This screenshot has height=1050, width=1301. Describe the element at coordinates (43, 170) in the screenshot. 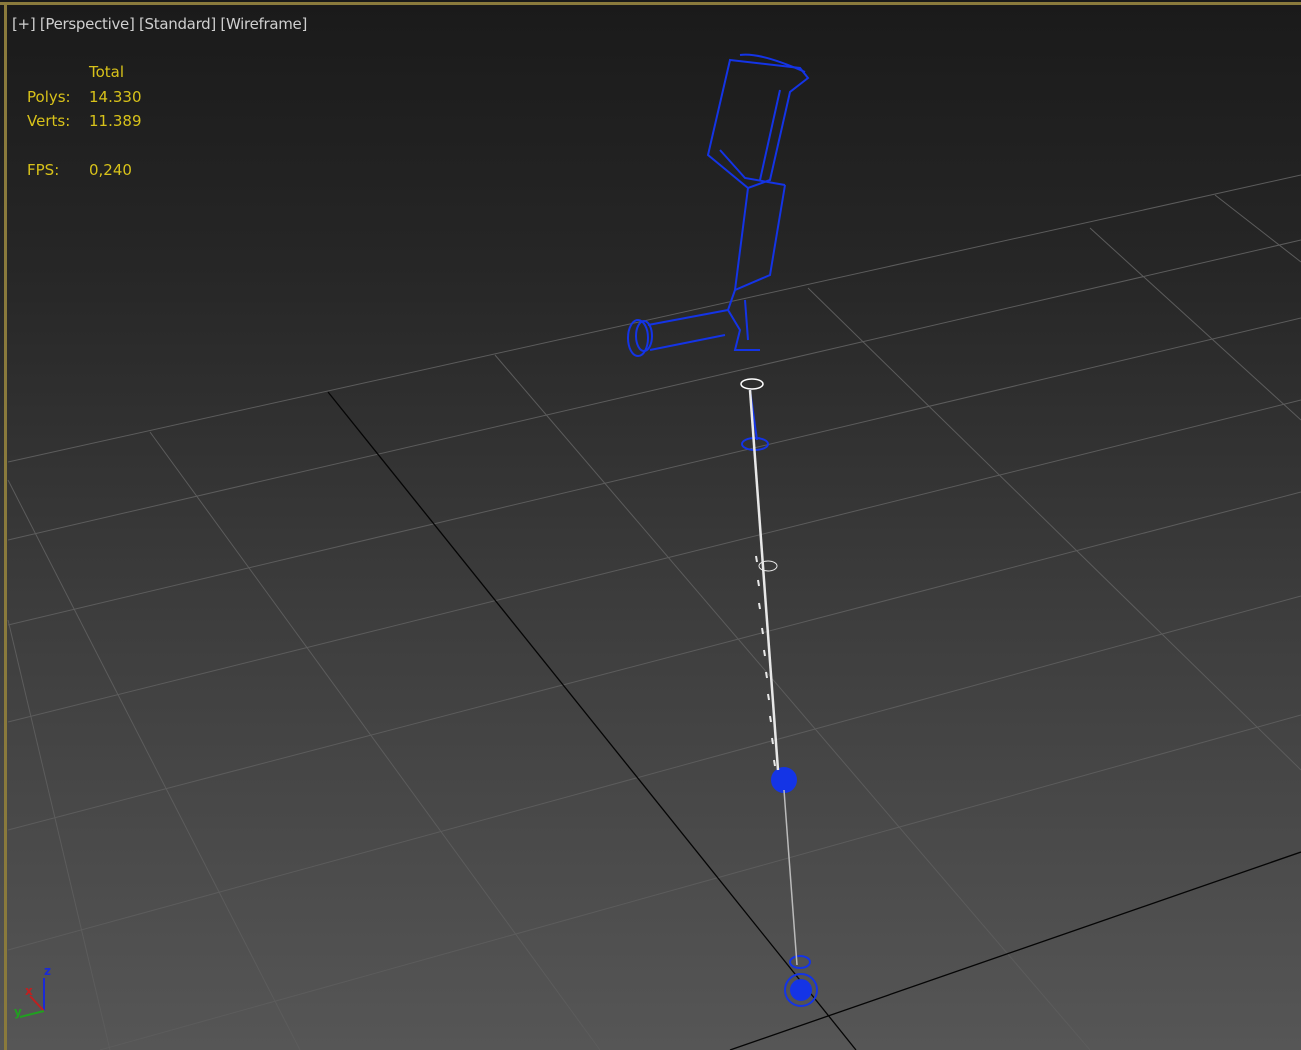

I see `stats-fps-label: FPS:` at that location.